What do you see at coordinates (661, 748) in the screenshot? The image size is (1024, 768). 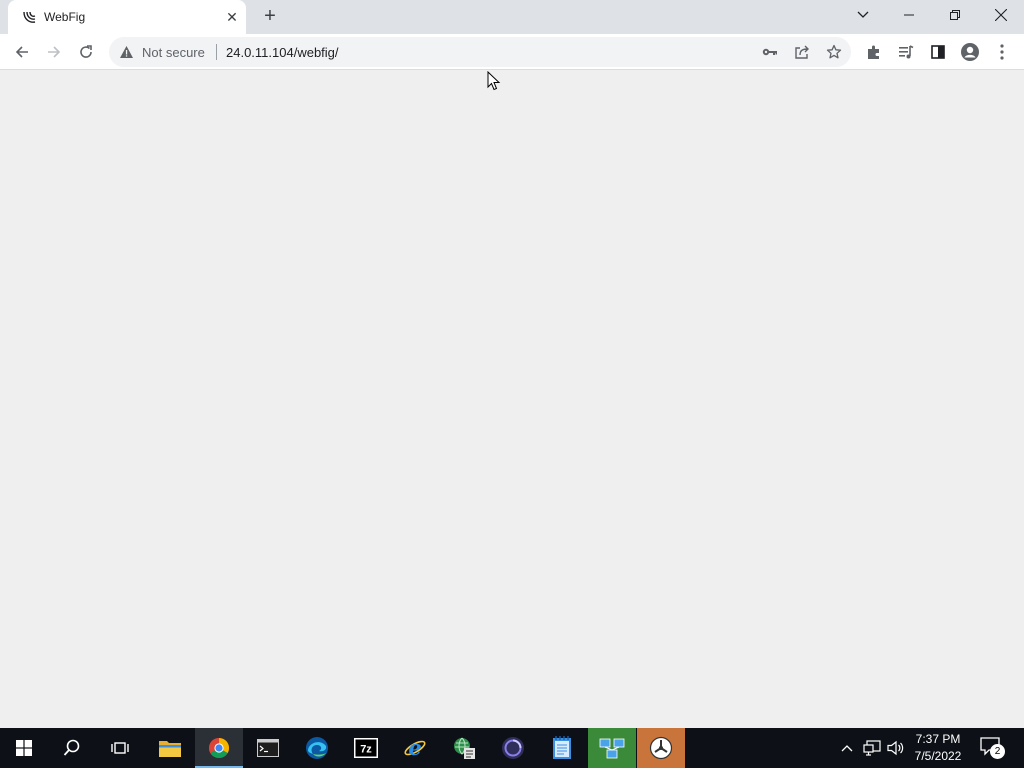 I see `system-tool-icon` at bounding box center [661, 748].